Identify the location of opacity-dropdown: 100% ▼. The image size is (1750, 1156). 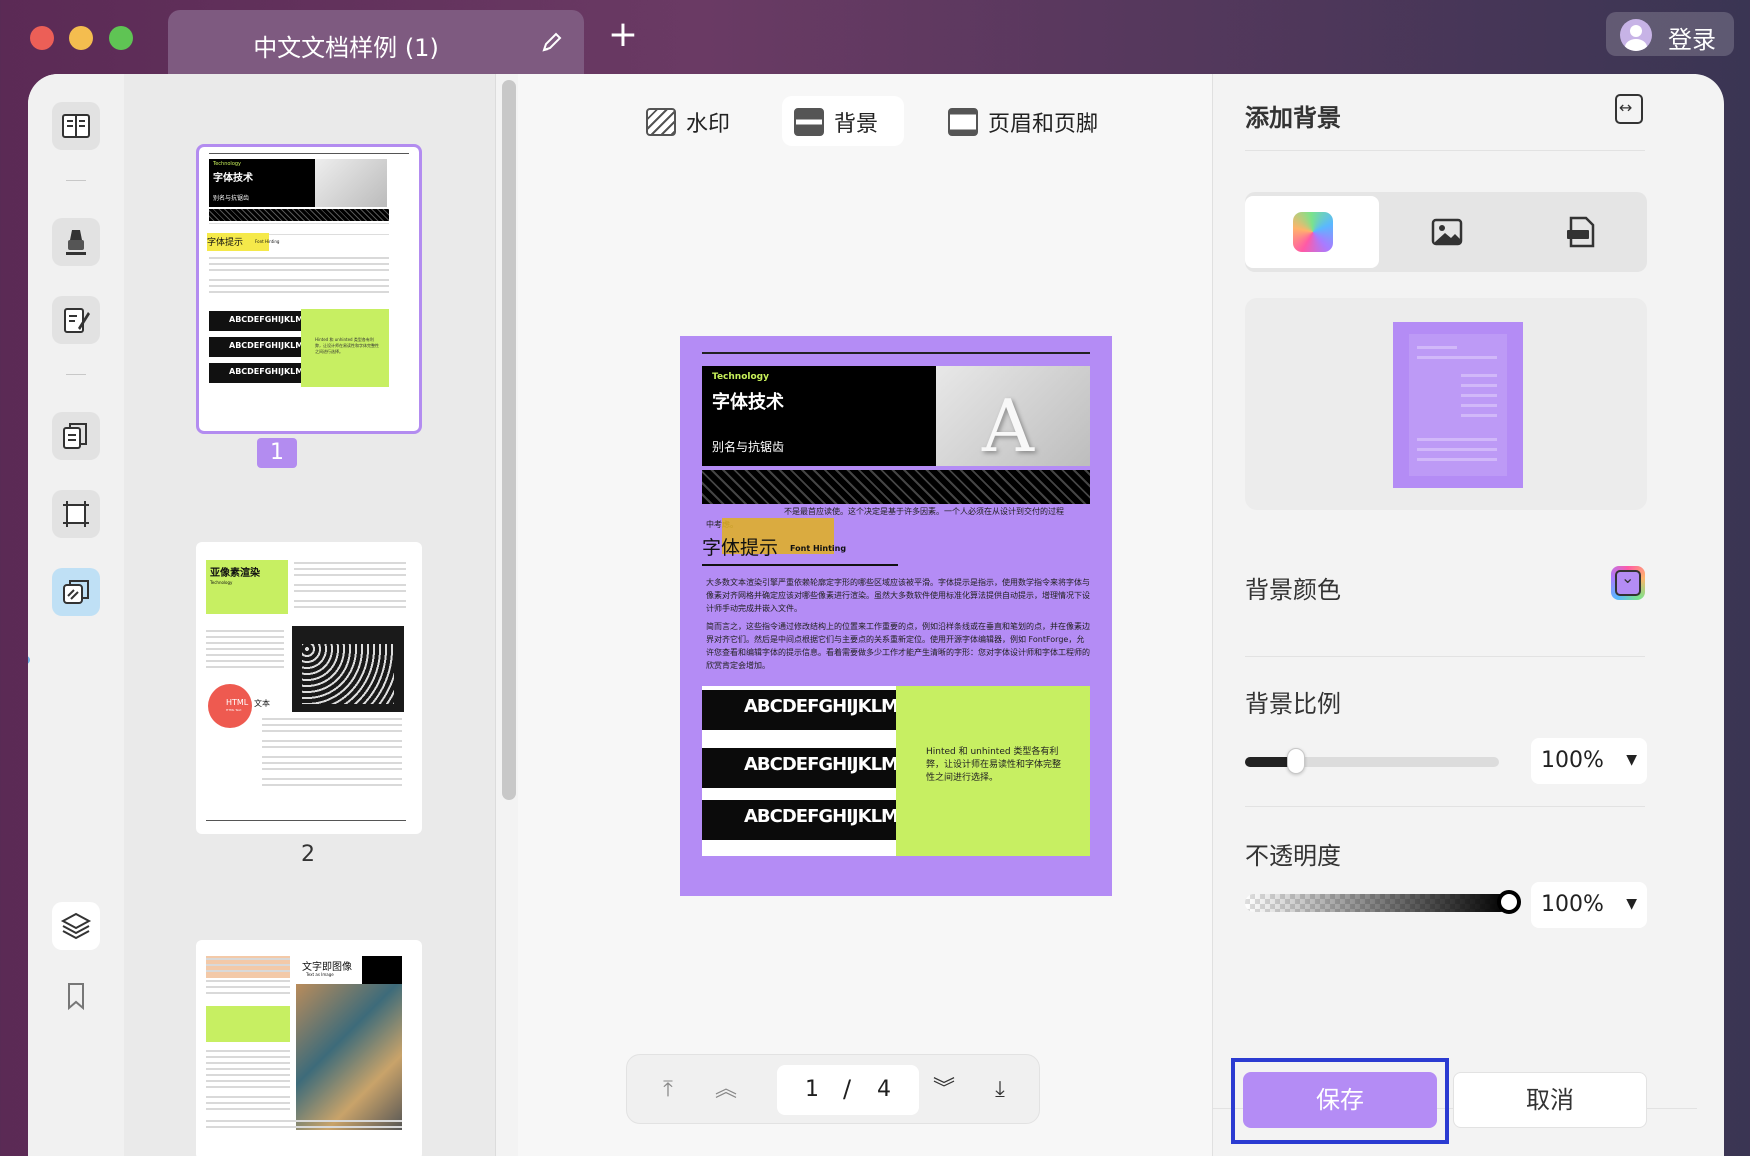
(1589, 905).